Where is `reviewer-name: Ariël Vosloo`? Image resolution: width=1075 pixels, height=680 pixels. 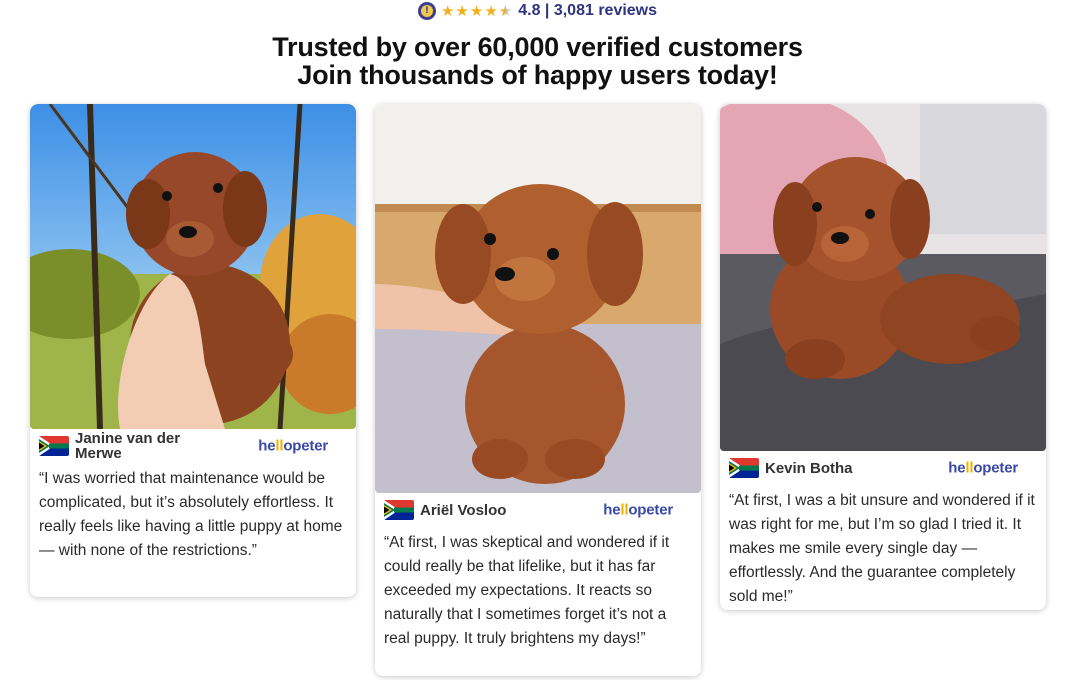
reviewer-name: Ariël Vosloo is located at coordinates (463, 510).